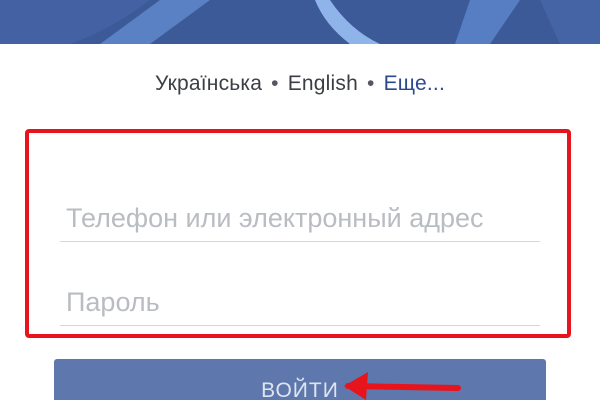 The height and width of the screenshot is (400, 600). Describe the element at coordinates (300, 389) in the screenshot. I see `login-button-label: ВОЙТИ` at that location.